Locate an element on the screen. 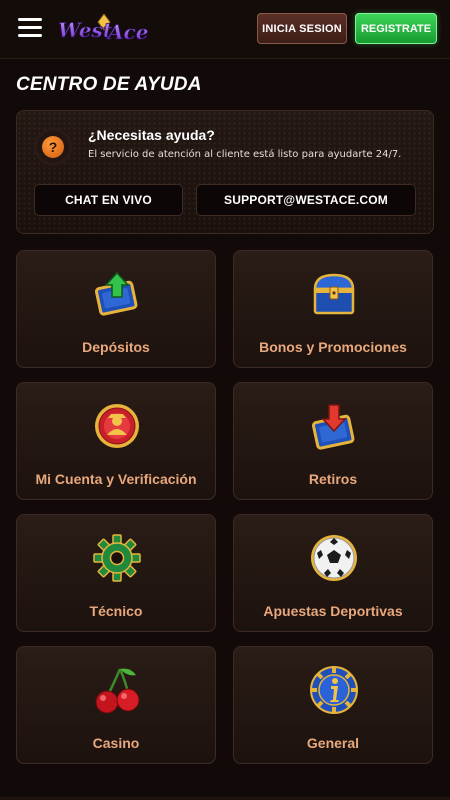 Image resolution: width=450 pixels, height=800 pixels. category-label: Mi Cuenta y Verificación is located at coordinates (116, 479).